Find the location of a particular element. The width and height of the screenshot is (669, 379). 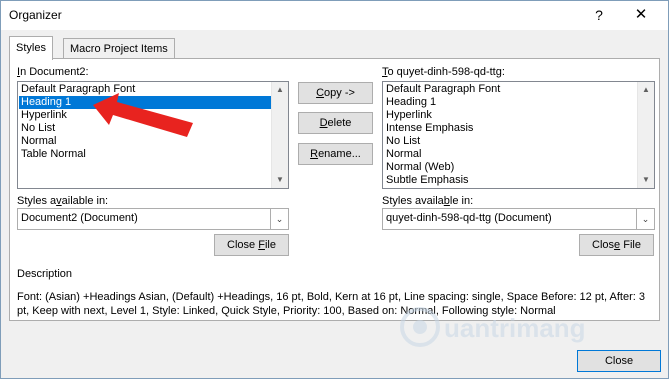

help-button: ? is located at coordinates (599, 15).